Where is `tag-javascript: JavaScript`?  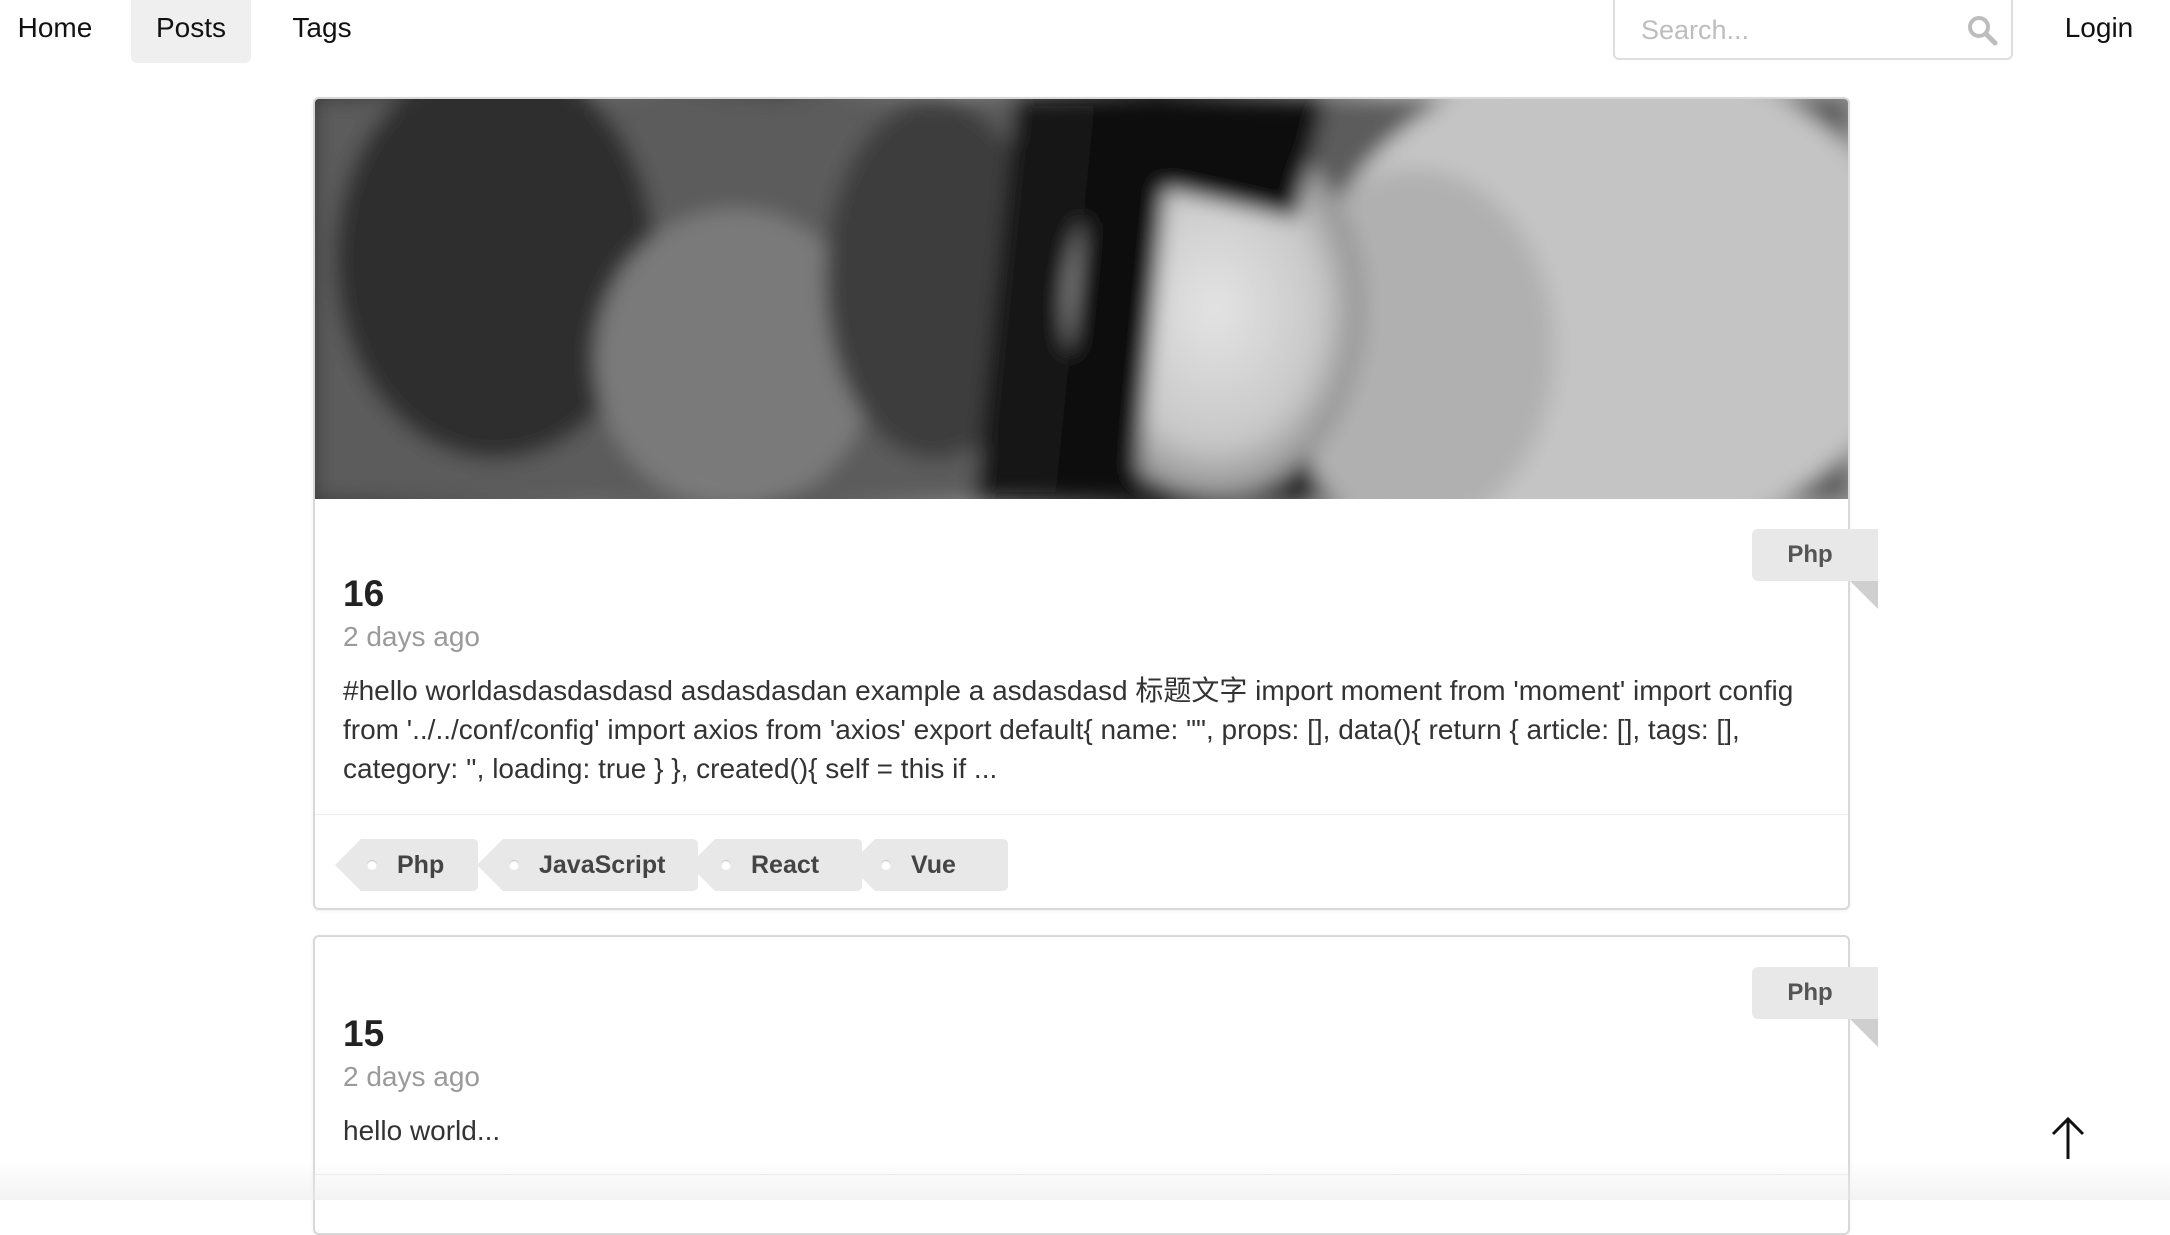
tag-javascript: JavaScript is located at coordinates (587, 865).